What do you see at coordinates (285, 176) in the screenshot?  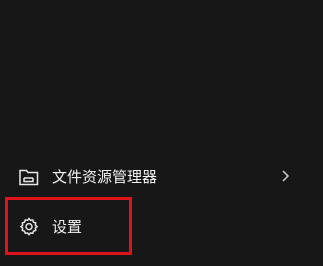 I see `chevron-right-icon` at bounding box center [285, 176].